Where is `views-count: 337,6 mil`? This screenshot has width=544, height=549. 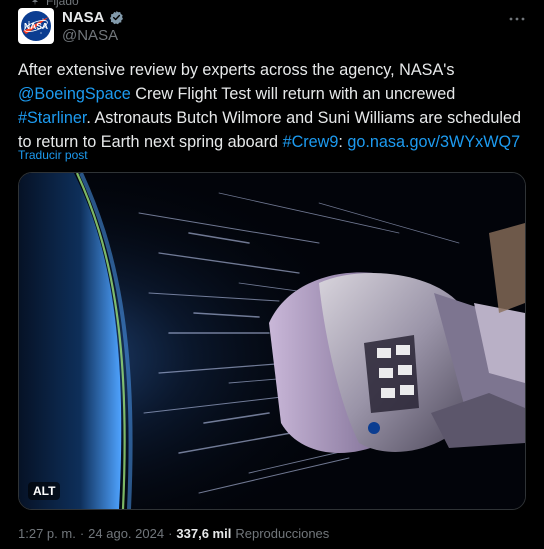 views-count: 337,6 mil is located at coordinates (204, 533).